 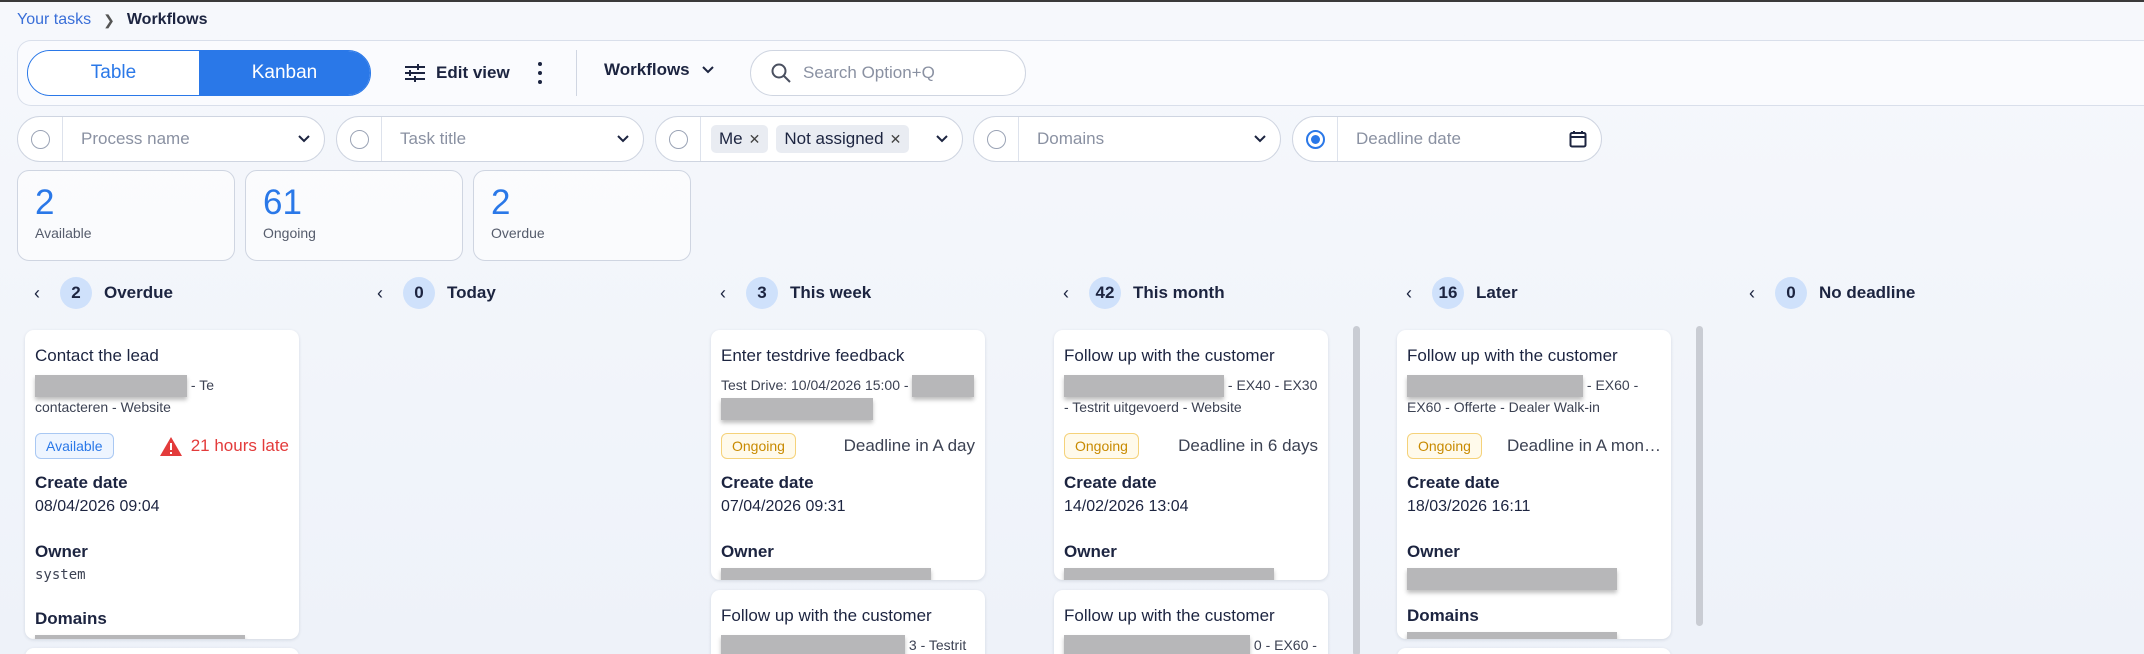 I want to click on kanban-view-button: Kanban, so click(x=284, y=73).